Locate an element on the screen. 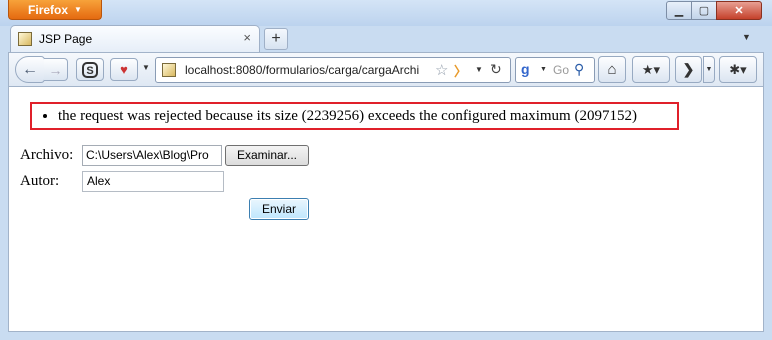 The image size is (772, 340). star-icon: ☆ is located at coordinates (441, 70).